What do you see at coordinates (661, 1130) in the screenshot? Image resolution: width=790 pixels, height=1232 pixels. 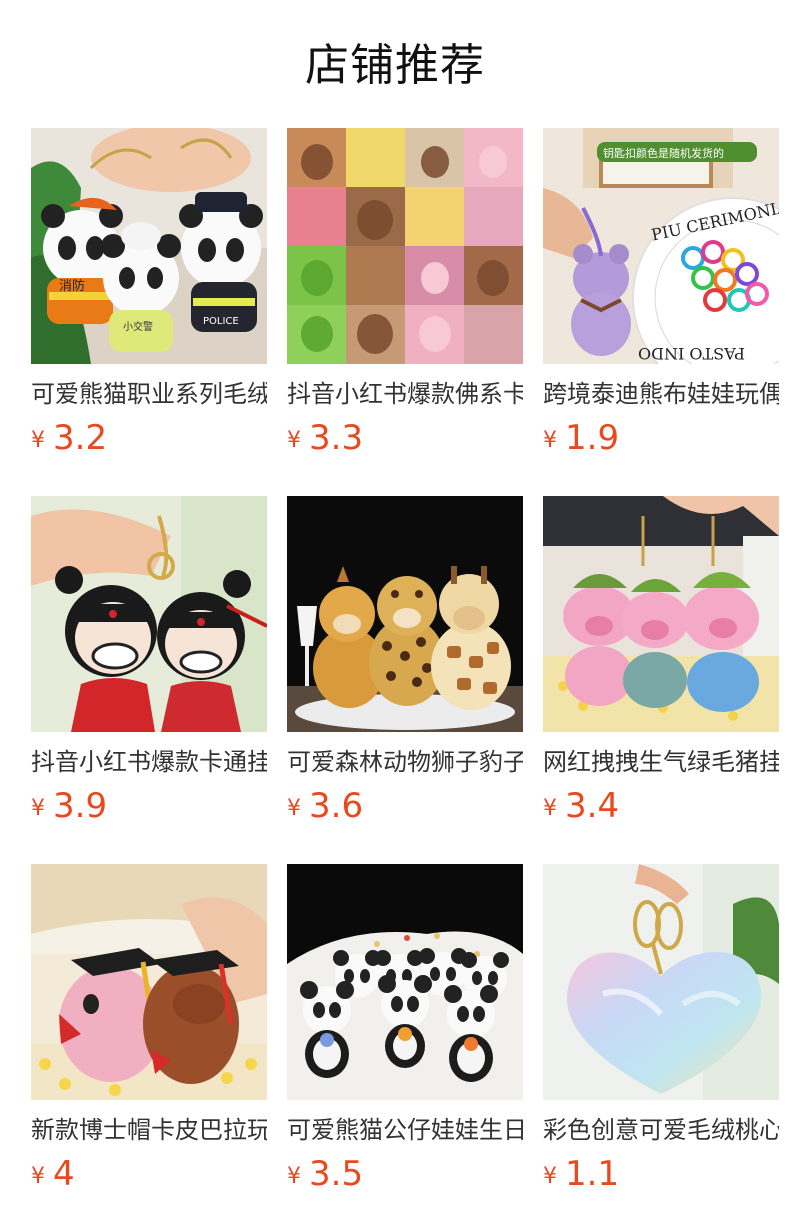 I see `product-name: 彩色创意可爱毛绒桃心` at bounding box center [661, 1130].